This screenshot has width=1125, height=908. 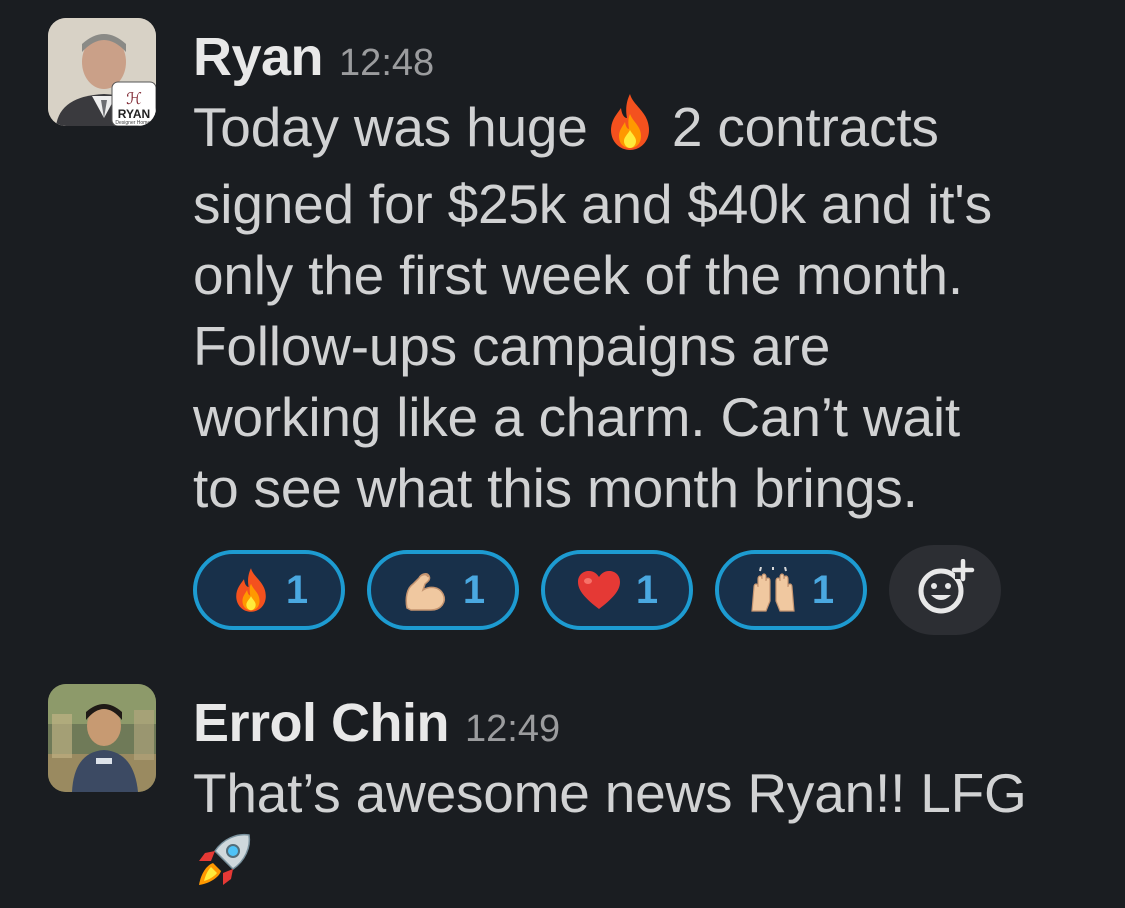 I want to click on avatar-photo: ℋ RYAN Designer Homes, so click(x=102, y=72).